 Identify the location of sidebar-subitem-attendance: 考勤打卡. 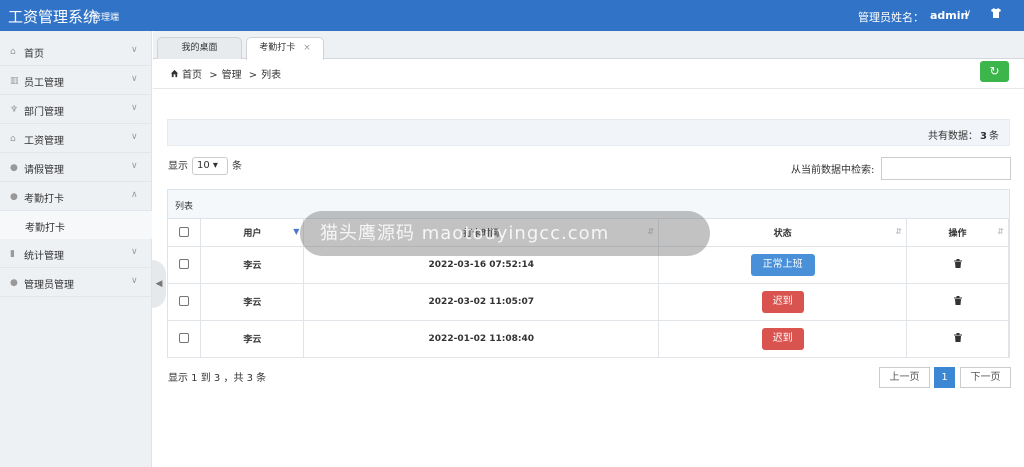
(76, 225).